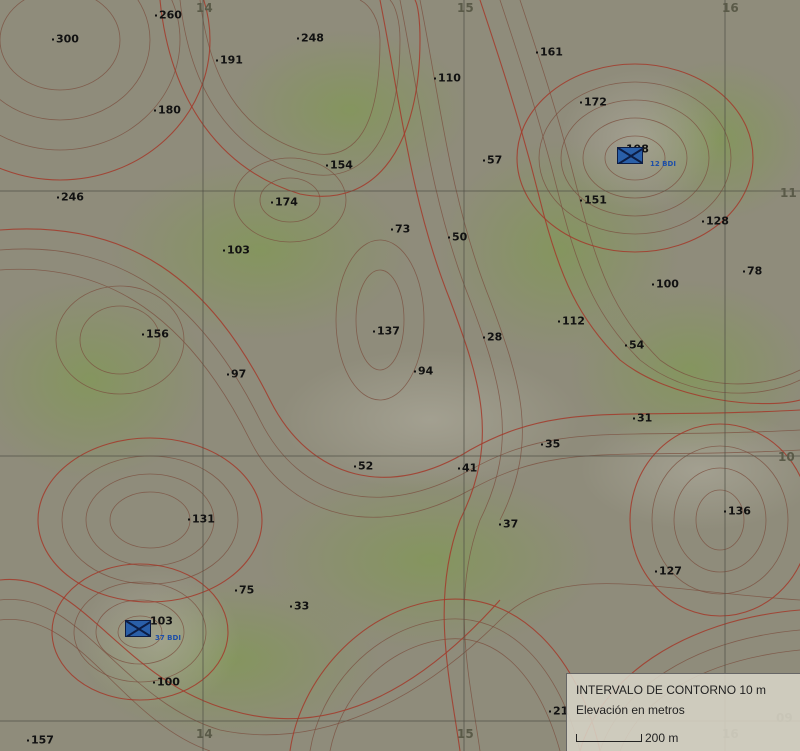 This screenshot has width=800, height=751. What do you see at coordinates (65, 39) in the screenshot?
I see `spot-elevation: 300` at bounding box center [65, 39].